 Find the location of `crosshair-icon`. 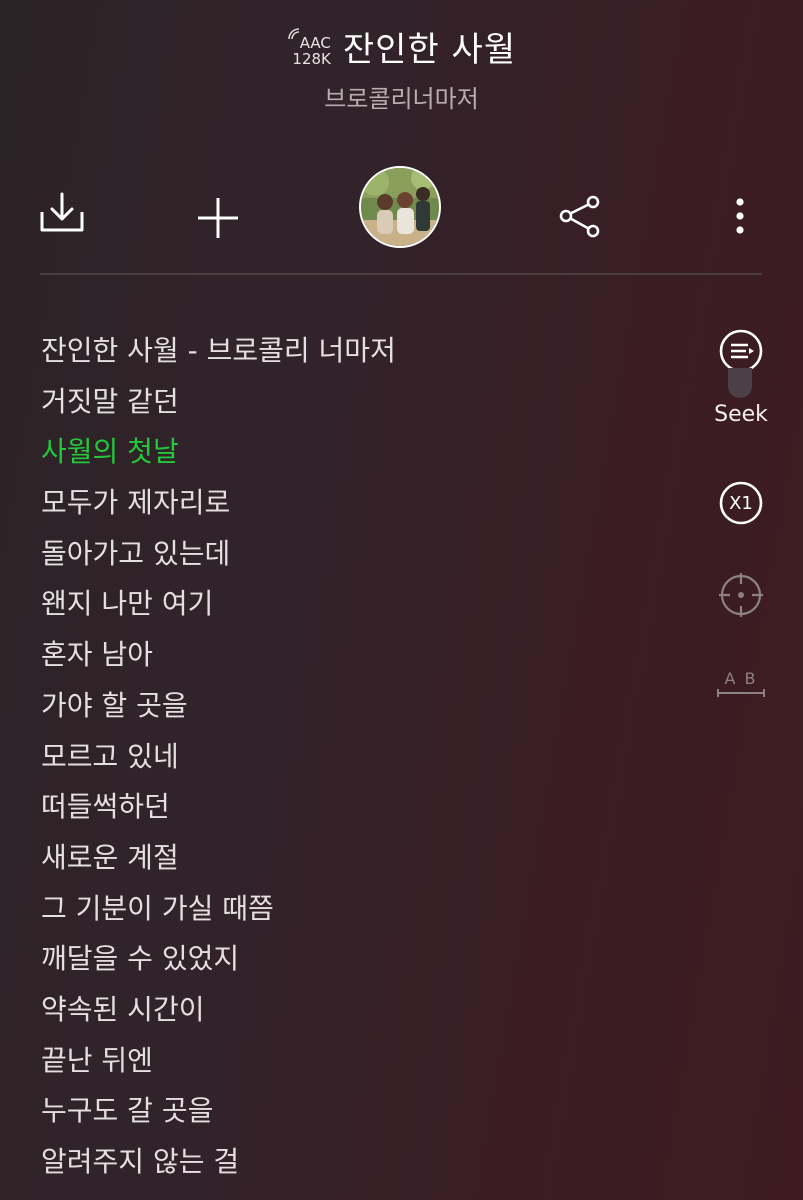

crosshair-icon is located at coordinates (741, 595).